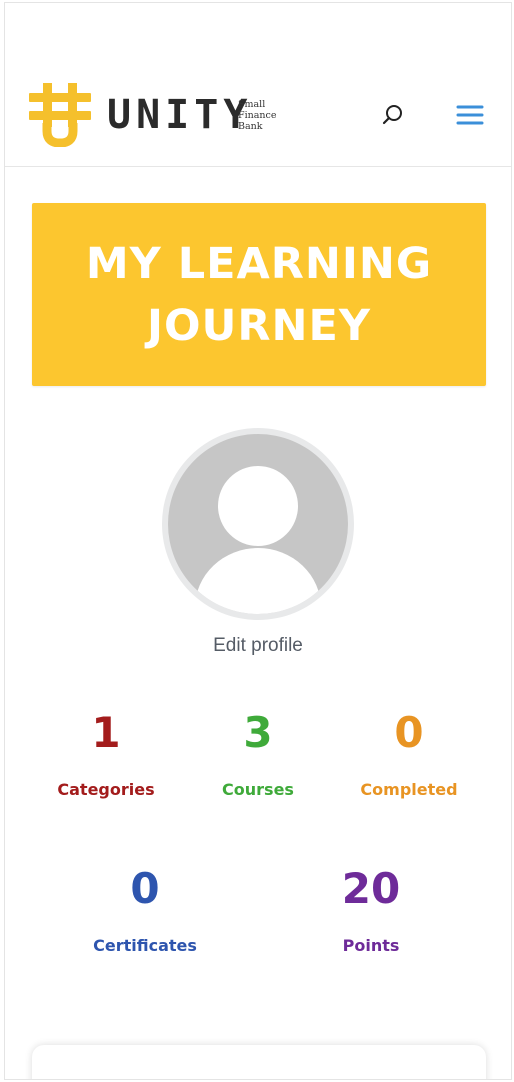 The image size is (514, 1082). Describe the element at coordinates (258, 732) in the screenshot. I see `stat-value: 3` at that location.